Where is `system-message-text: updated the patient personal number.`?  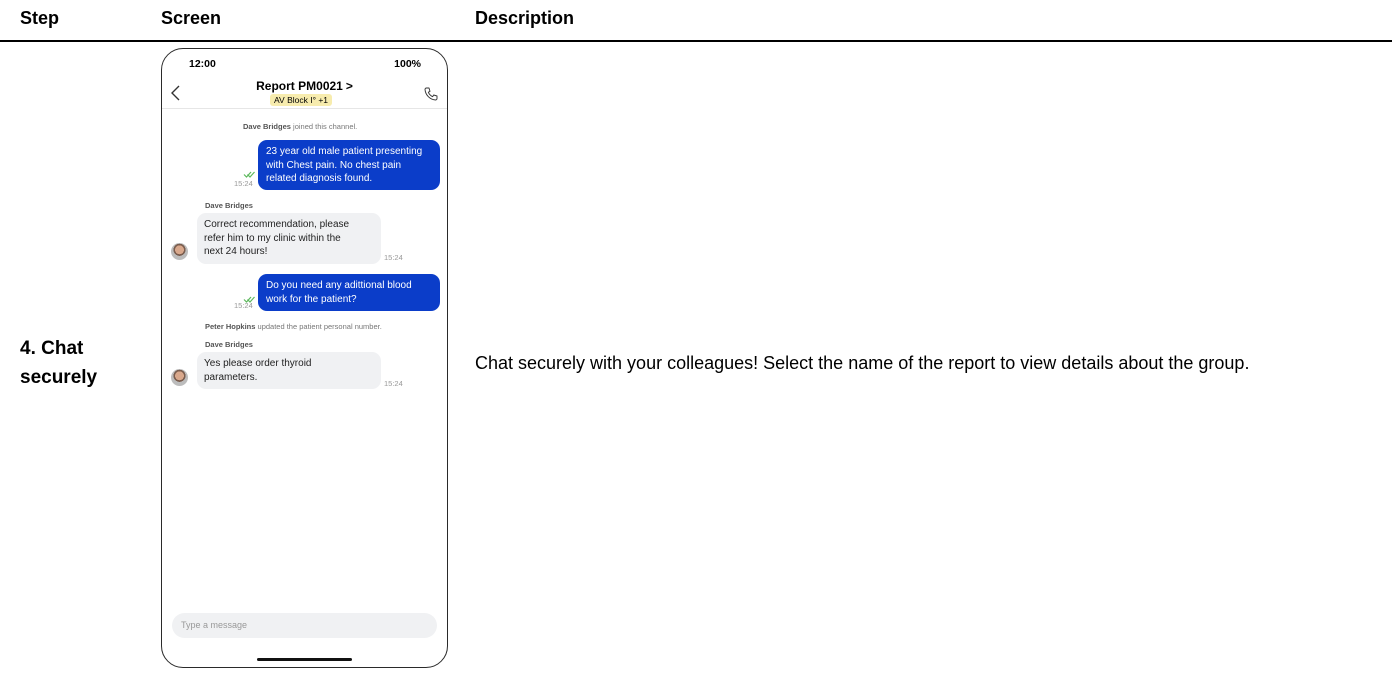
system-message-text: updated the patient personal number. is located at coordinates (319, 326).